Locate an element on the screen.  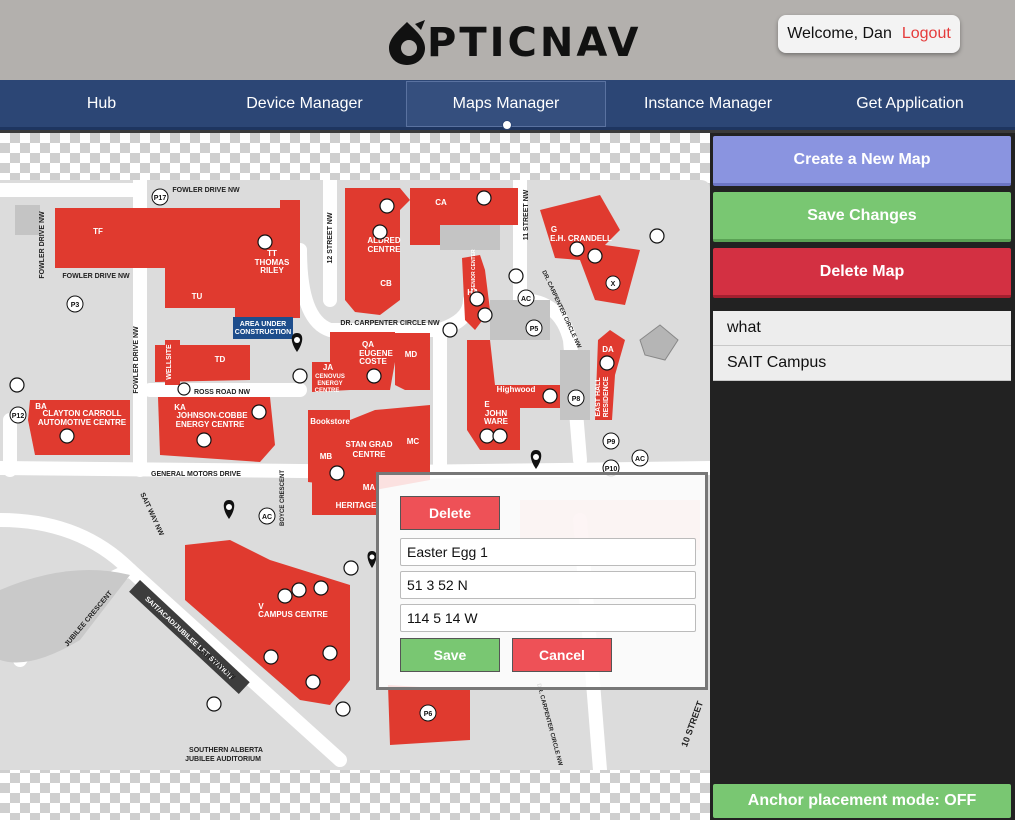
svg-text: BOYCE CRESCENT is located at coordinates (283, 498).